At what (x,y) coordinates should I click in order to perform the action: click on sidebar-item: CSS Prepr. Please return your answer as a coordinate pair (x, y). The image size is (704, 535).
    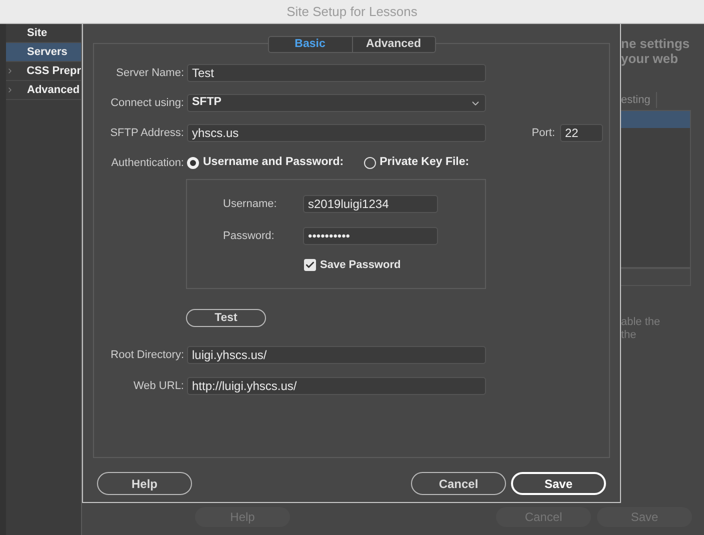
    Looking at the image, I should click on (43, 71).